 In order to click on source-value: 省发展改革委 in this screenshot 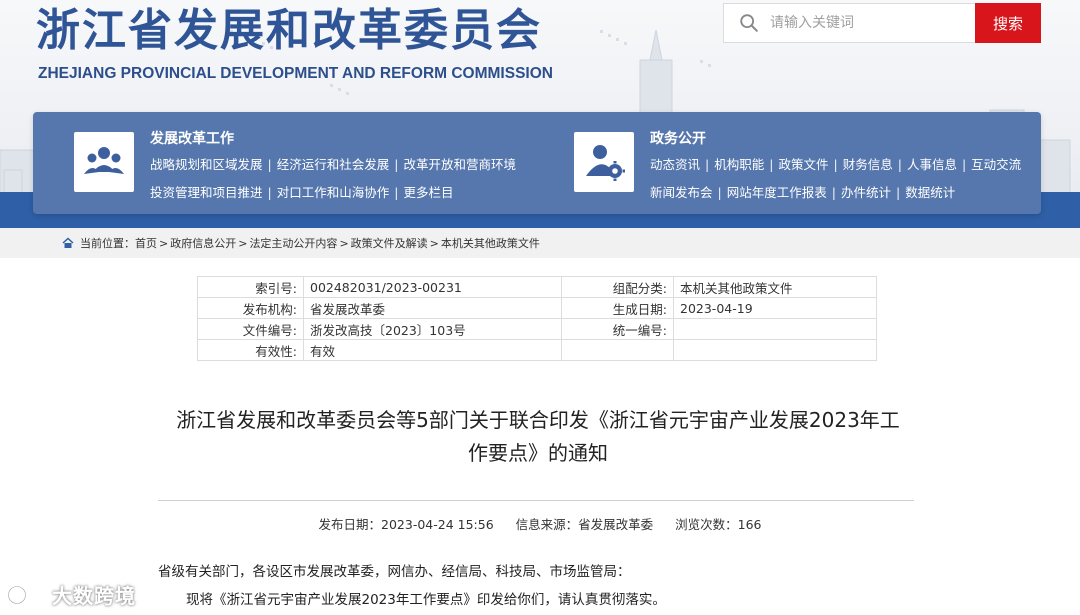, I will do `click(616, 524)`.